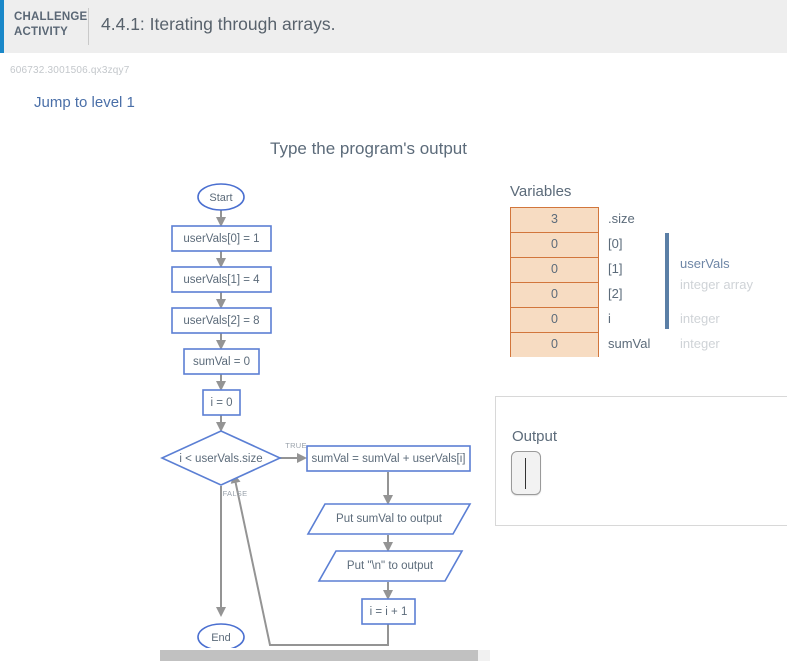 The image size is (787, 664). Describe the element at coordinates (535, 436) in the screenshot. I see `output-label: Output` at that location.